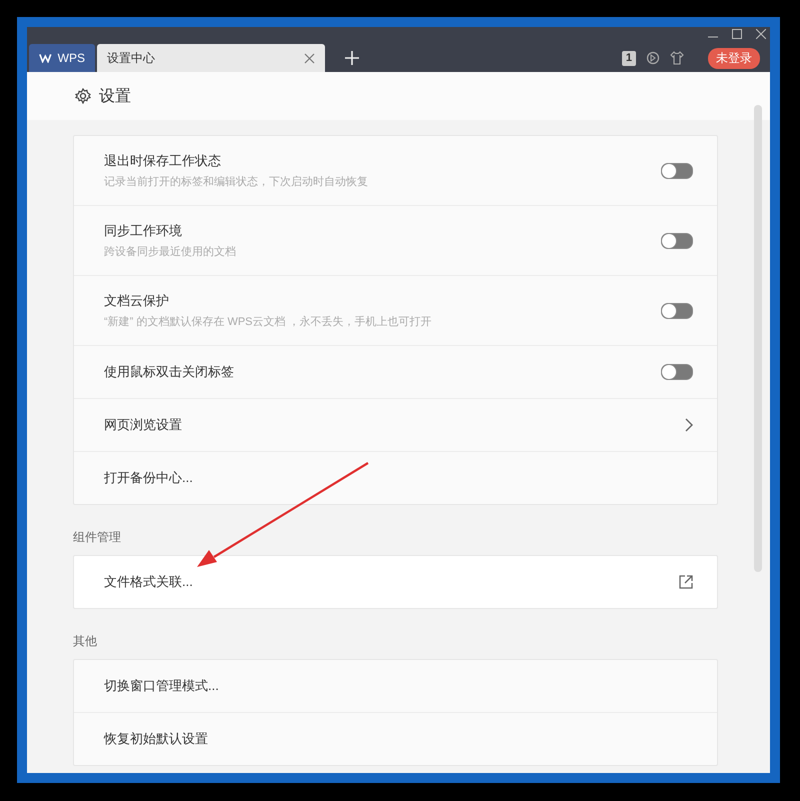 The image size is (800, 801). Describe the element at coordinates (83, 96) in the screenshot. I see `settings-icon` at that location.